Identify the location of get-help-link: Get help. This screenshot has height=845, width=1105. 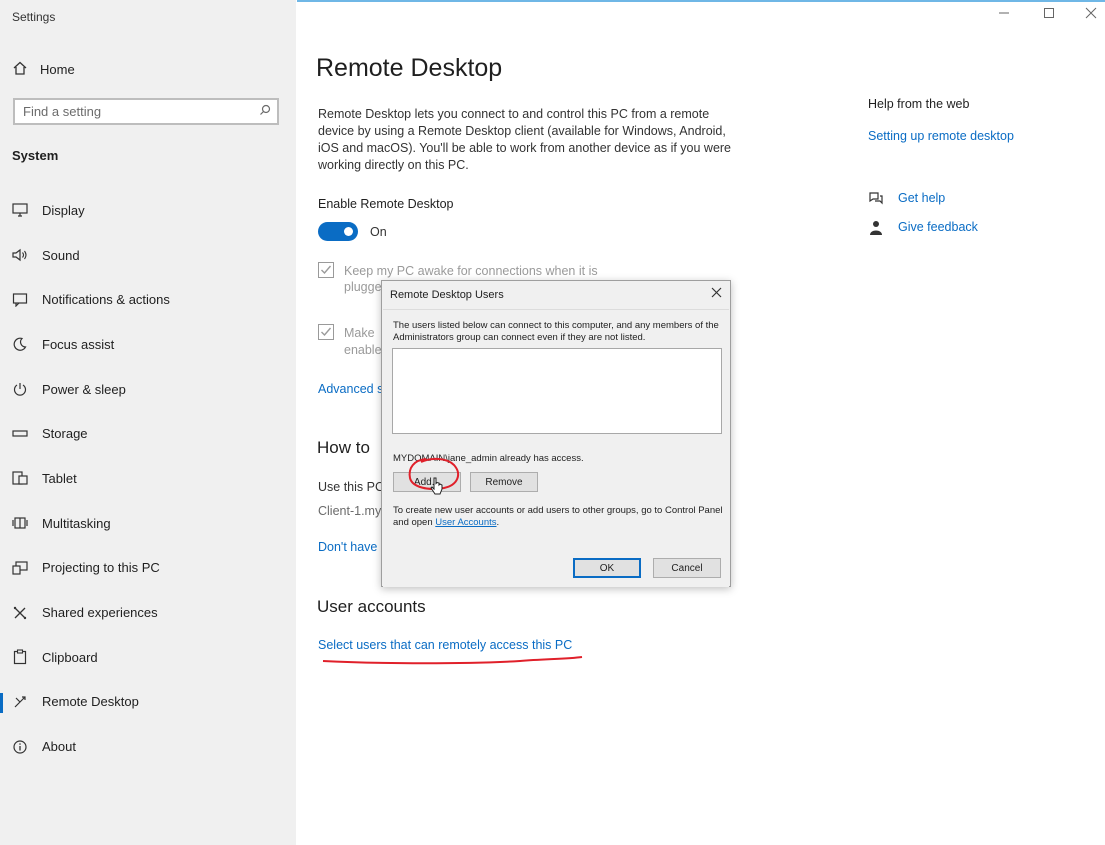
(921, 198).